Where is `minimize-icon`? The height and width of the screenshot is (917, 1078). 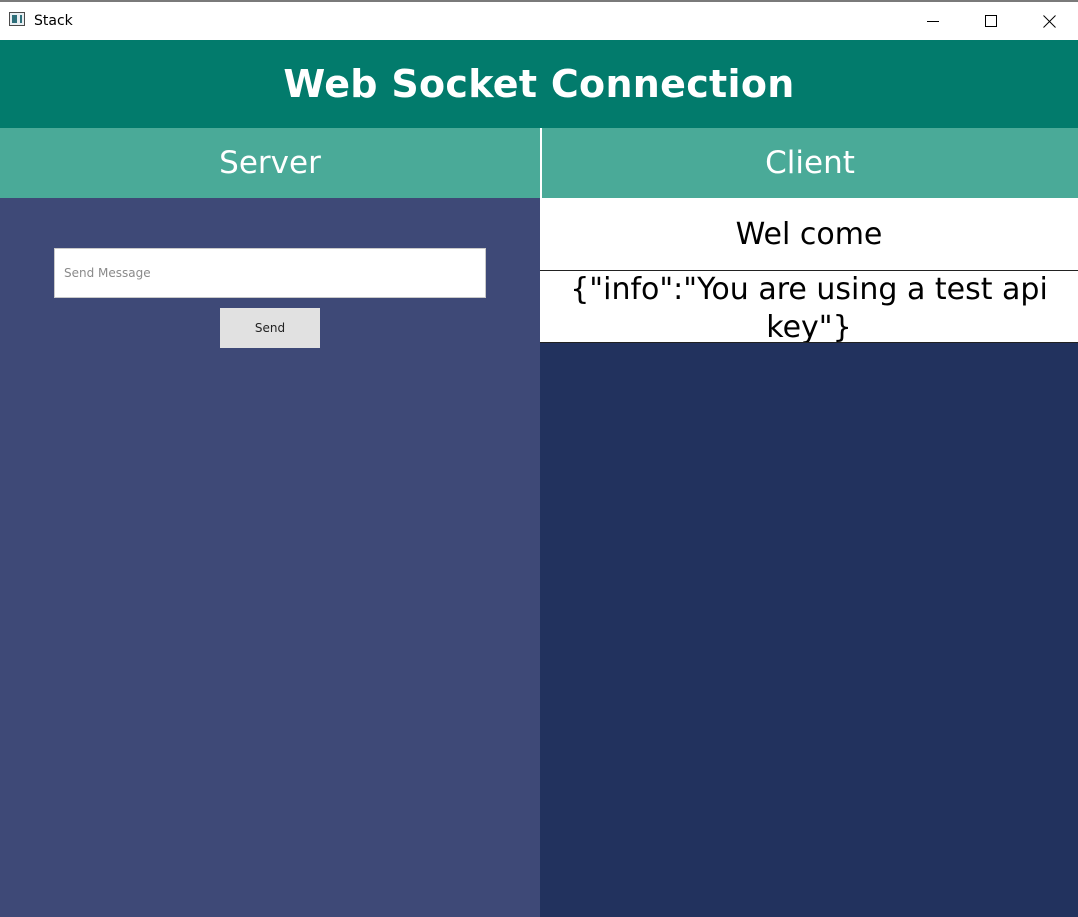
minimize-icon is located at coordinates (933, 21).